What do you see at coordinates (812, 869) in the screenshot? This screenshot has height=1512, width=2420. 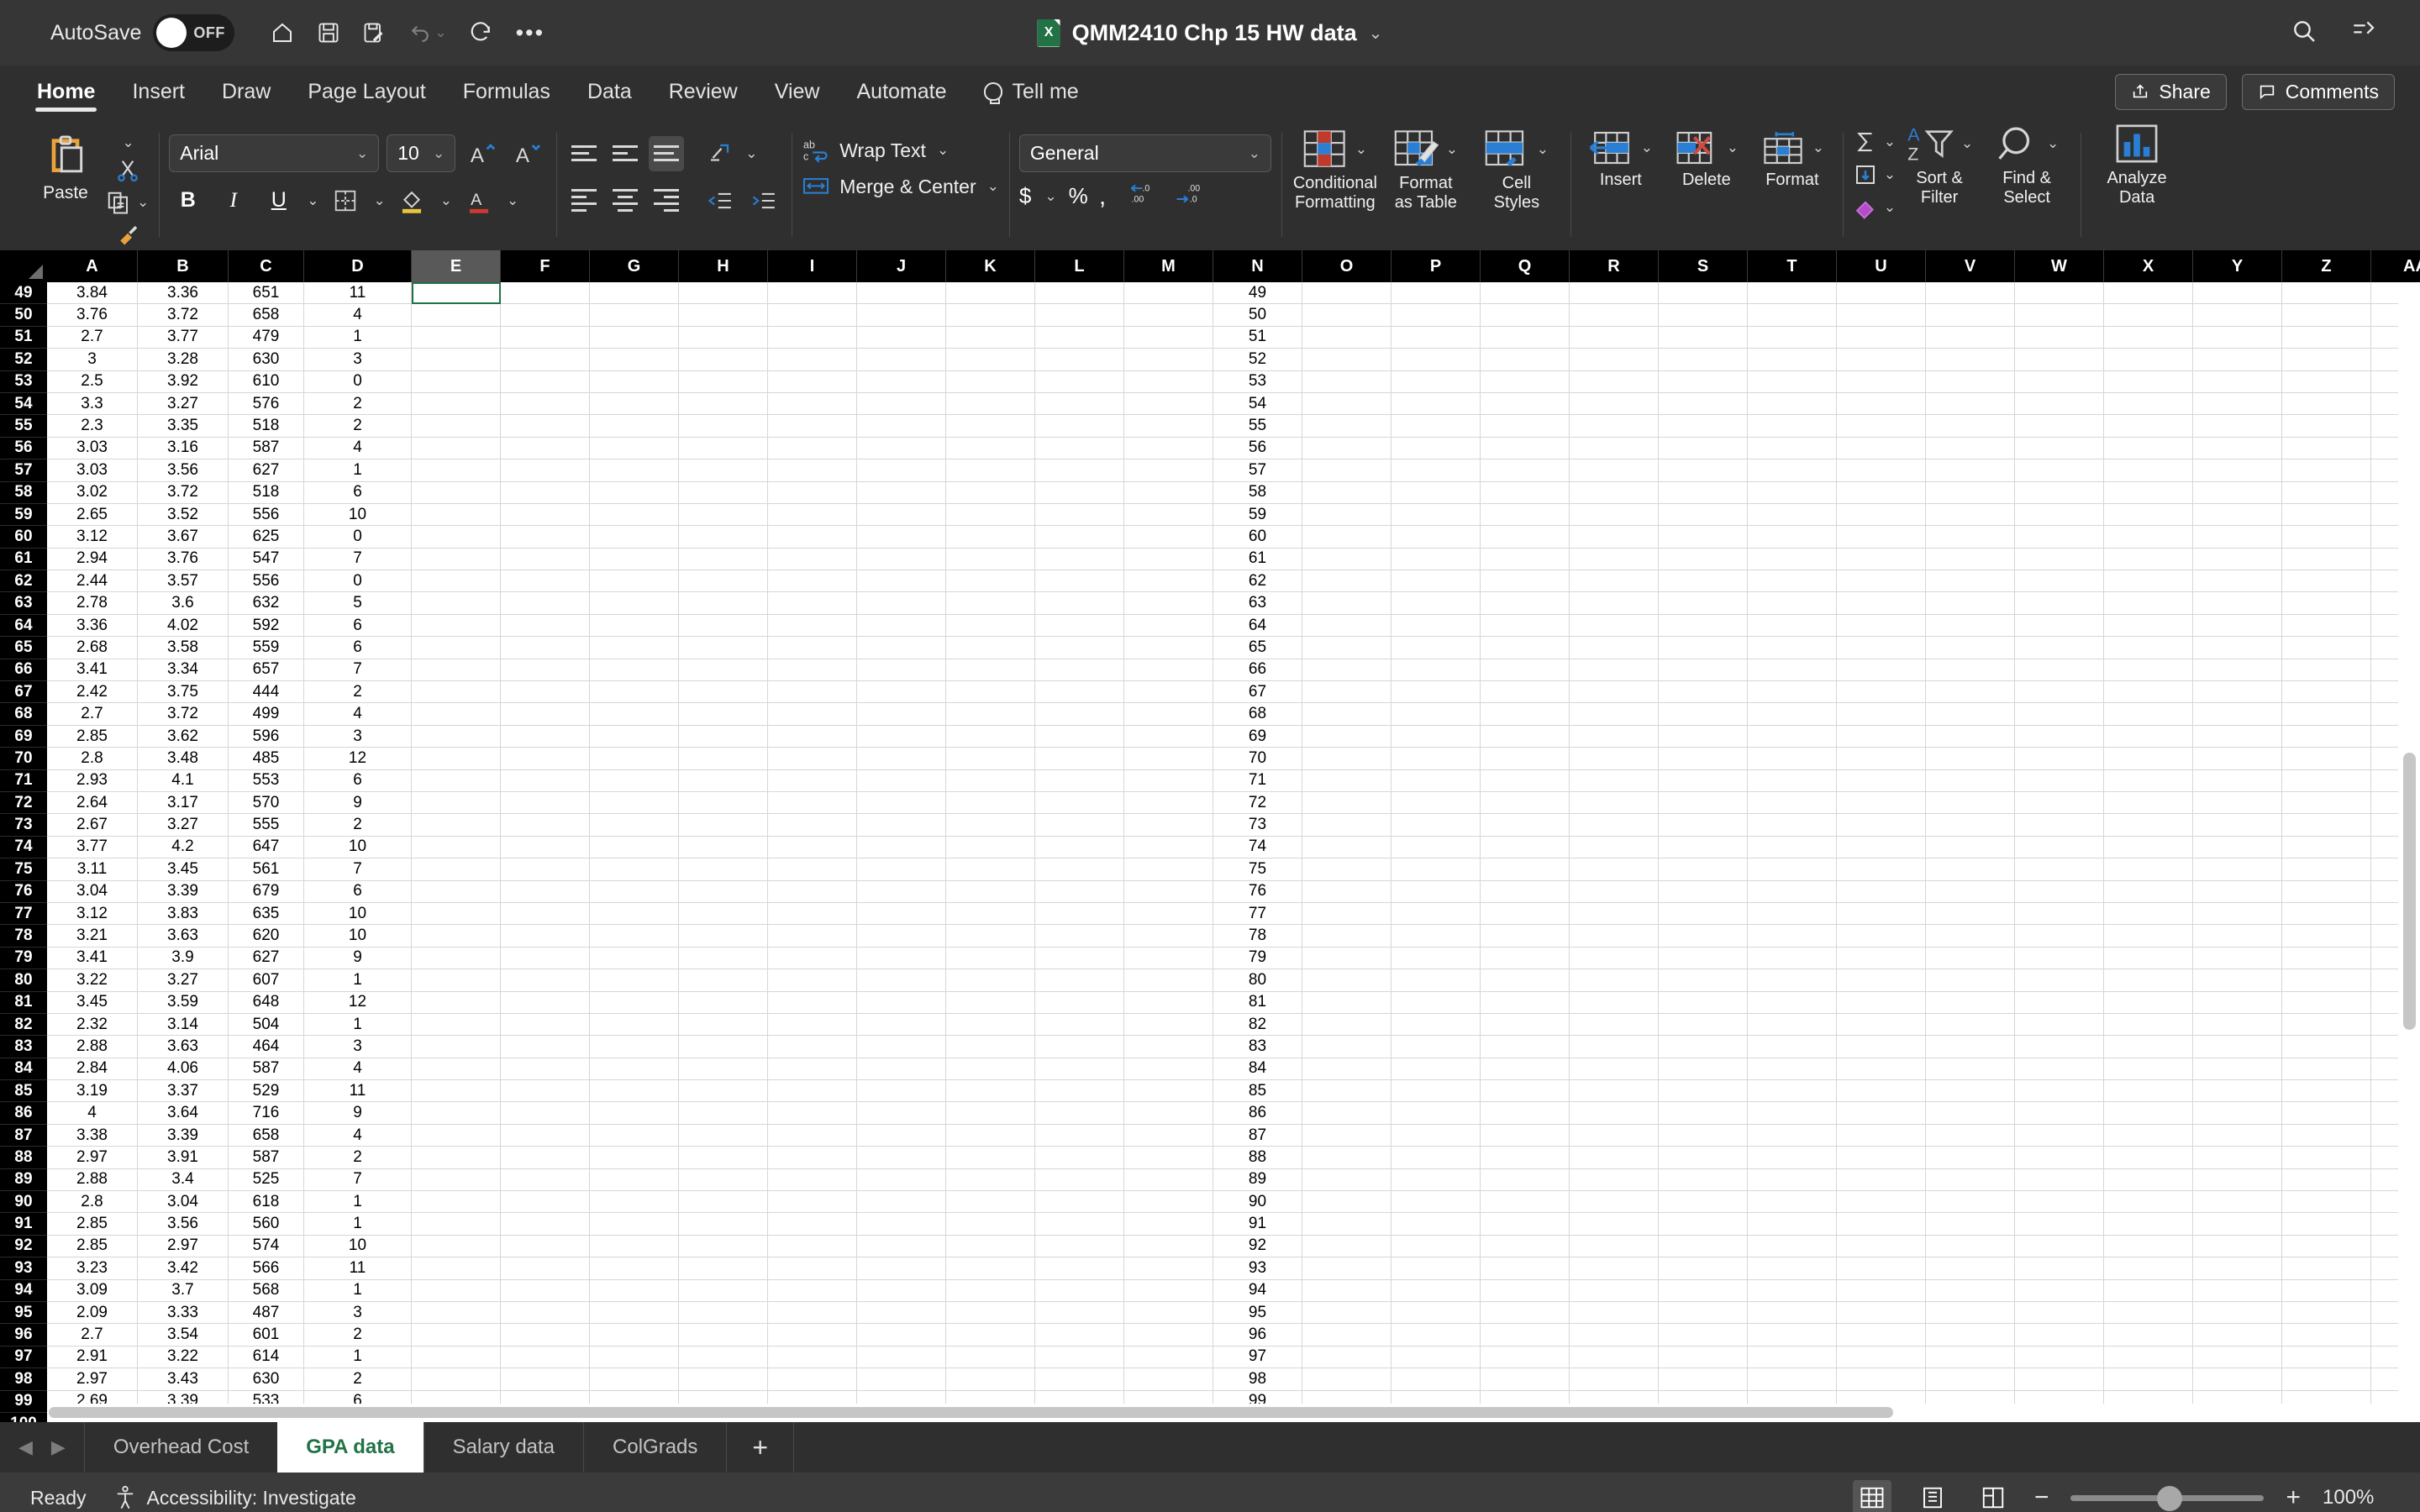 I see `cell-I75` at bounding box center [812, 869].